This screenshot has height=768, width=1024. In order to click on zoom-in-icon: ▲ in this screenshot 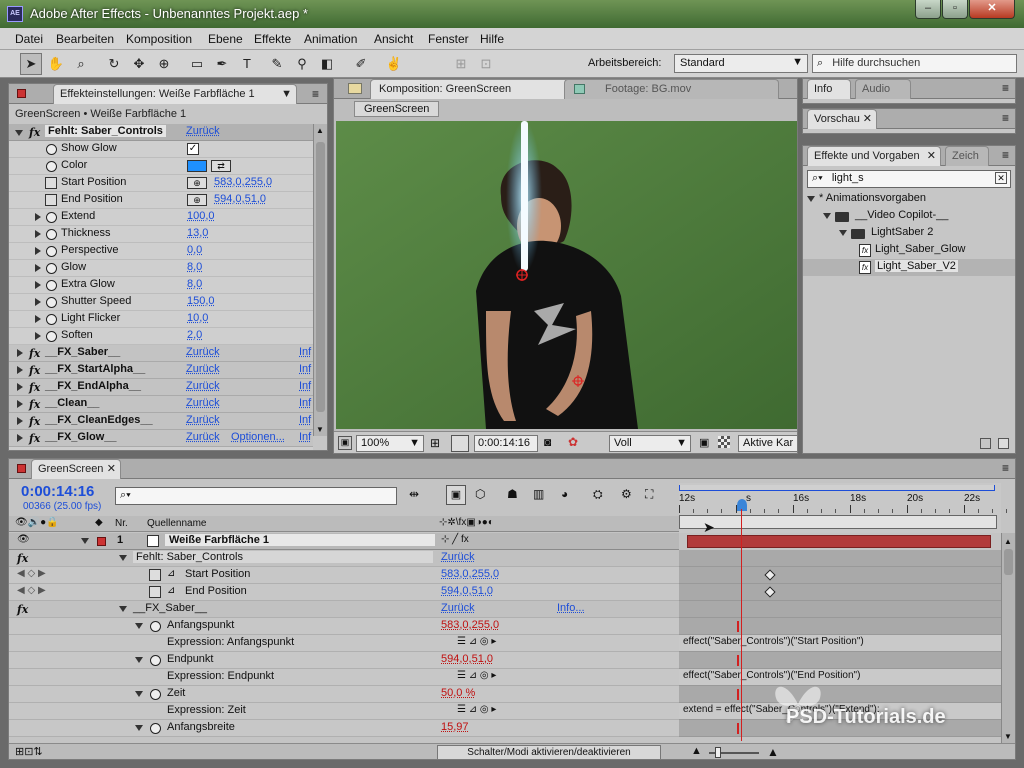, I will do `click(773, 752)`.